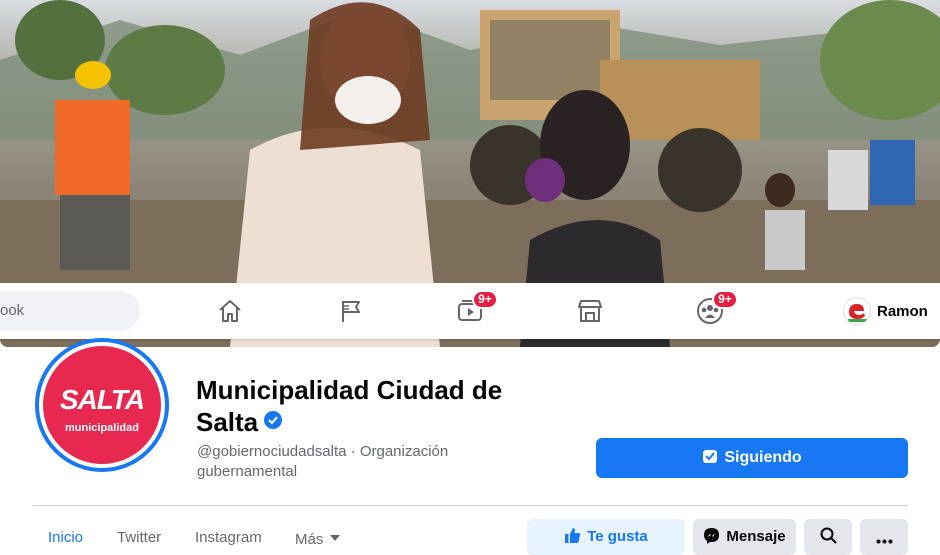 The height and width of the screenshot is (555, 940). I want to click on nav-home, so click(230, 311).